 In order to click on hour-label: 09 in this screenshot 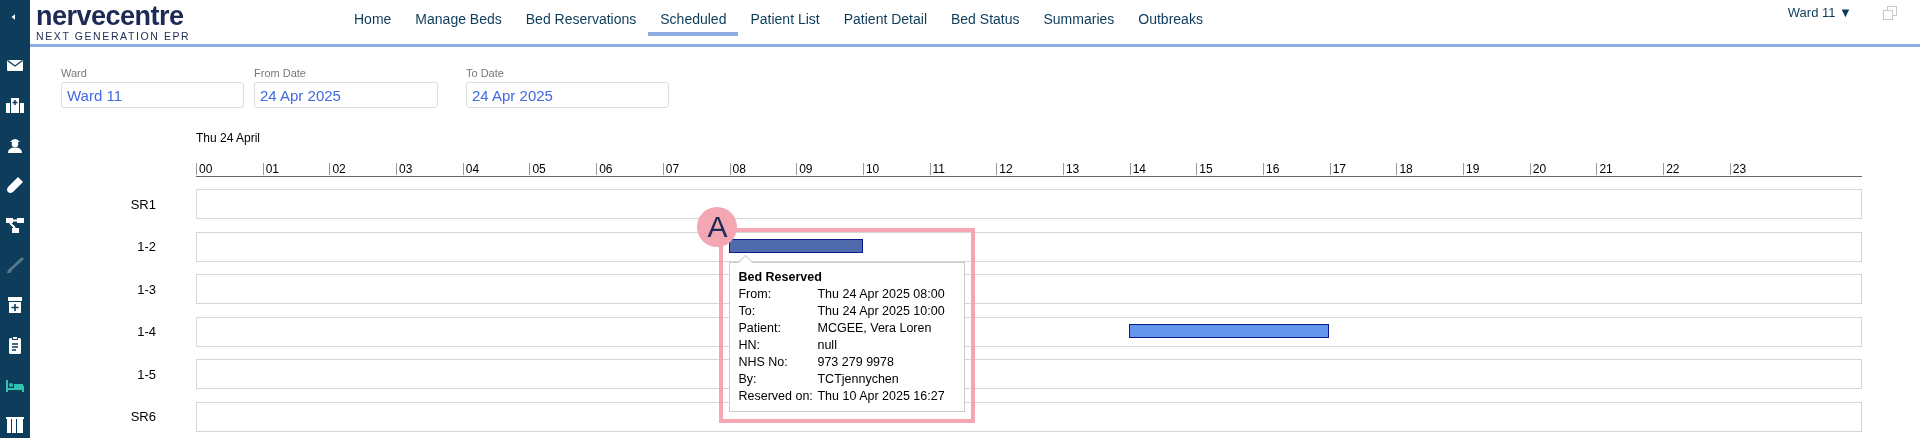, I will do `click(829, 169)`.